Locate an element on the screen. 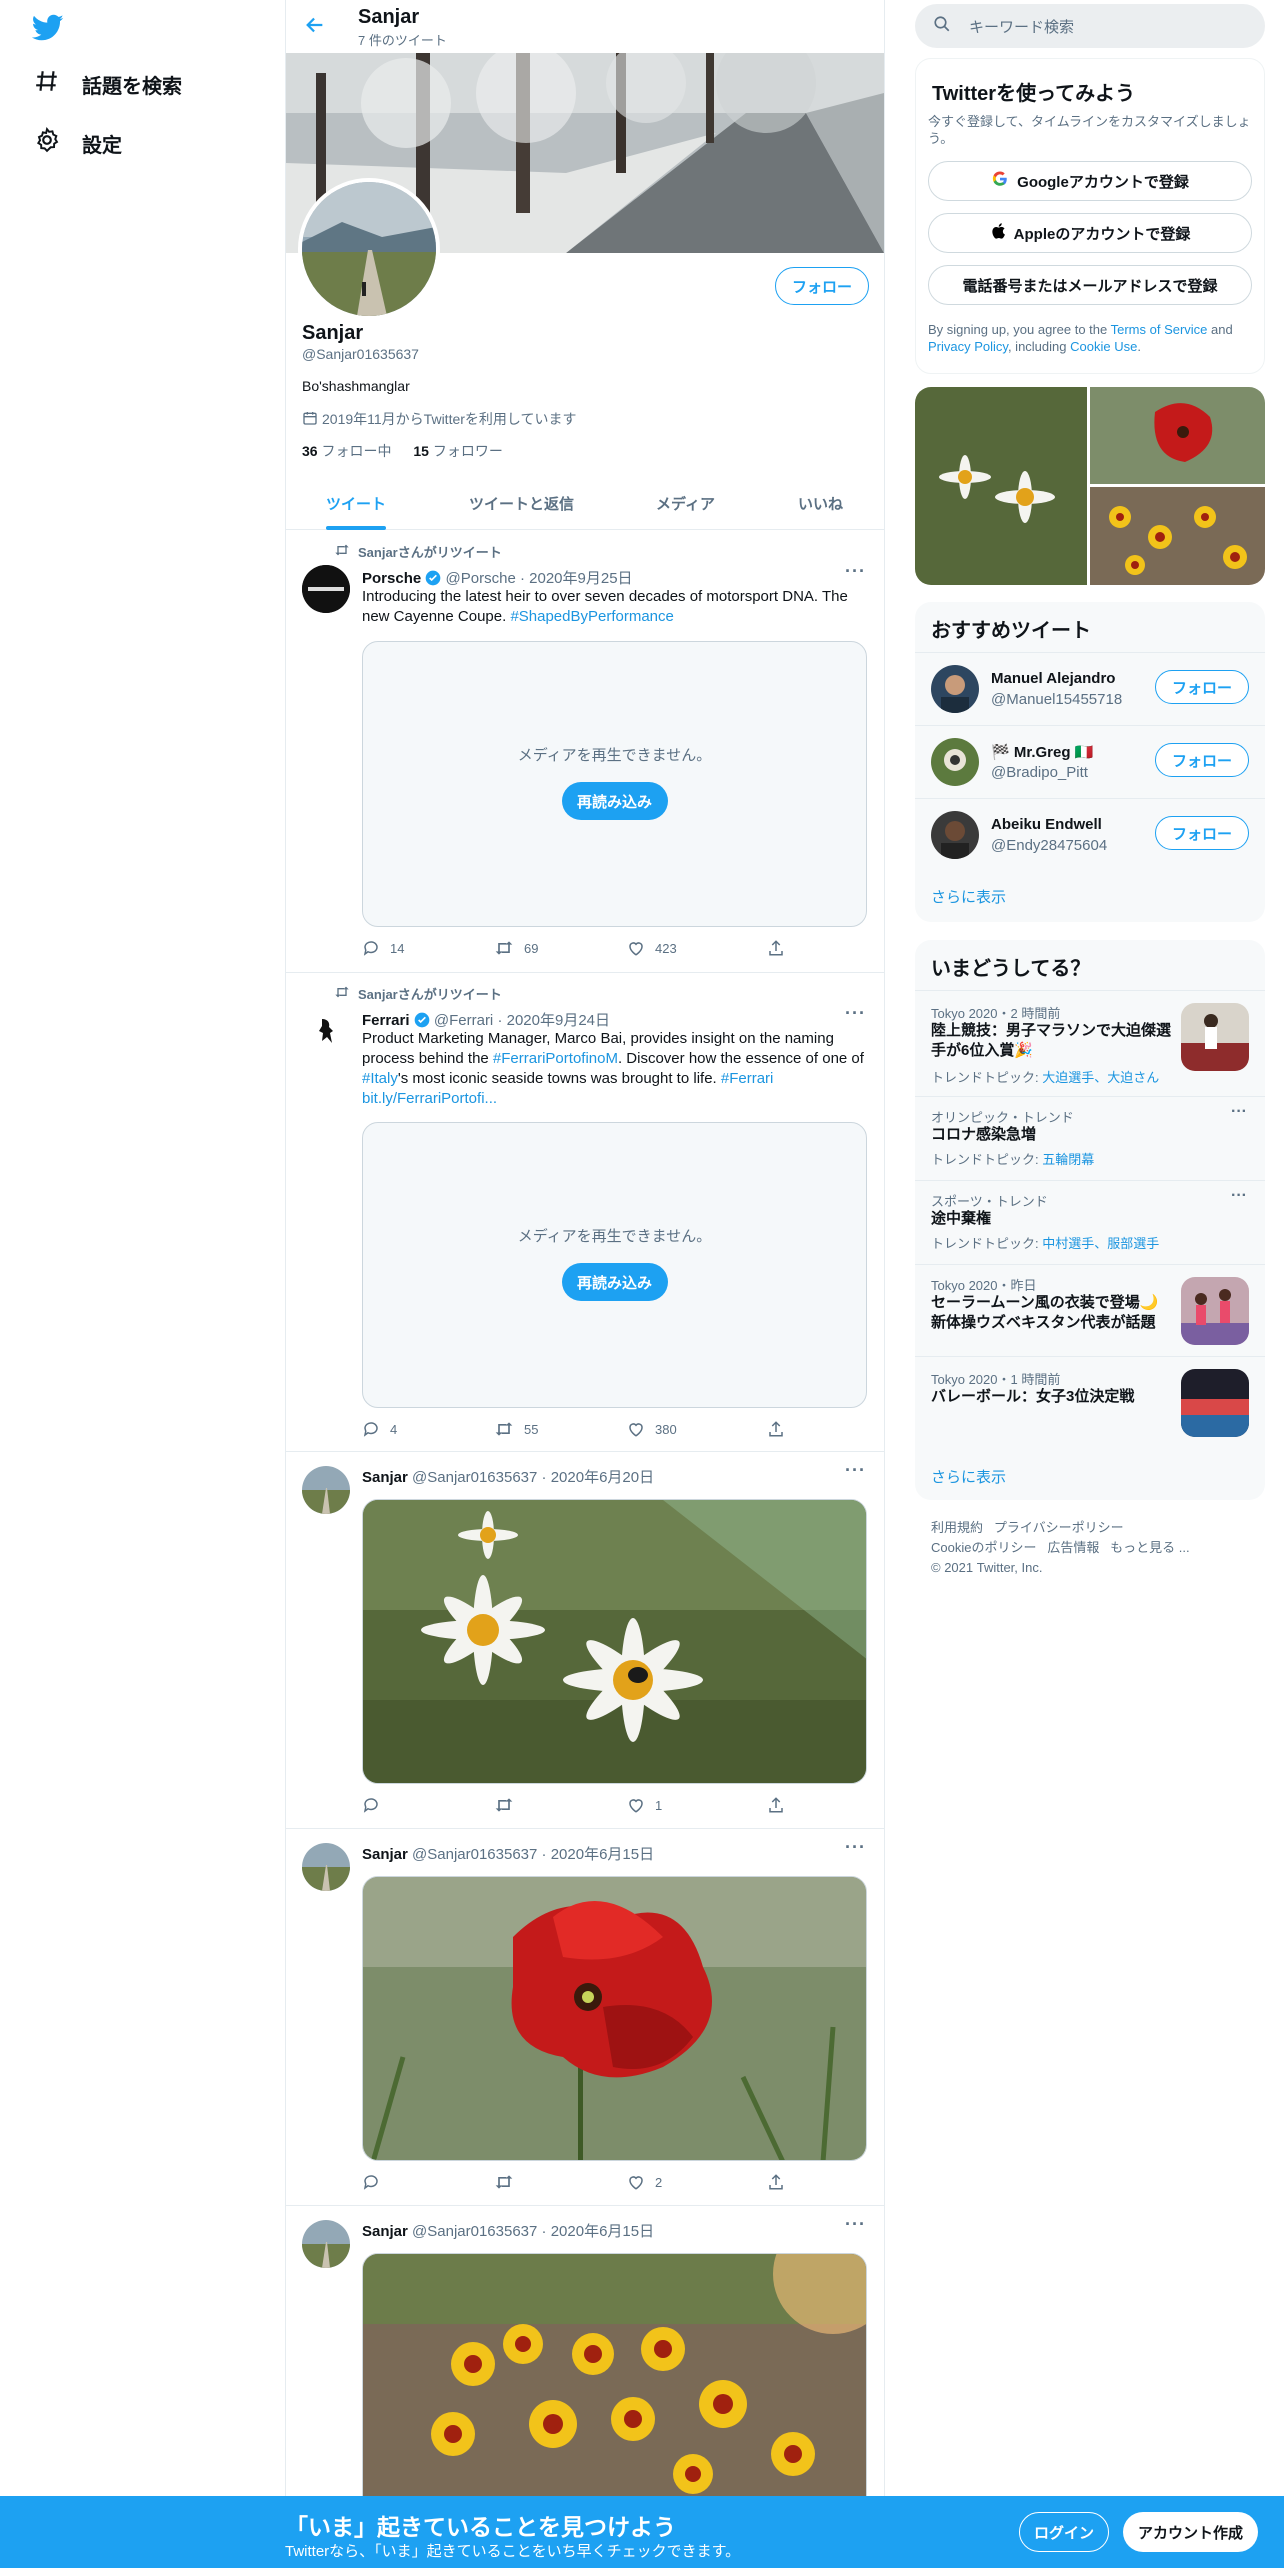 This screenshot has height=2568, width=1284. reply-button: 14 is located at coordinates (383, 948).